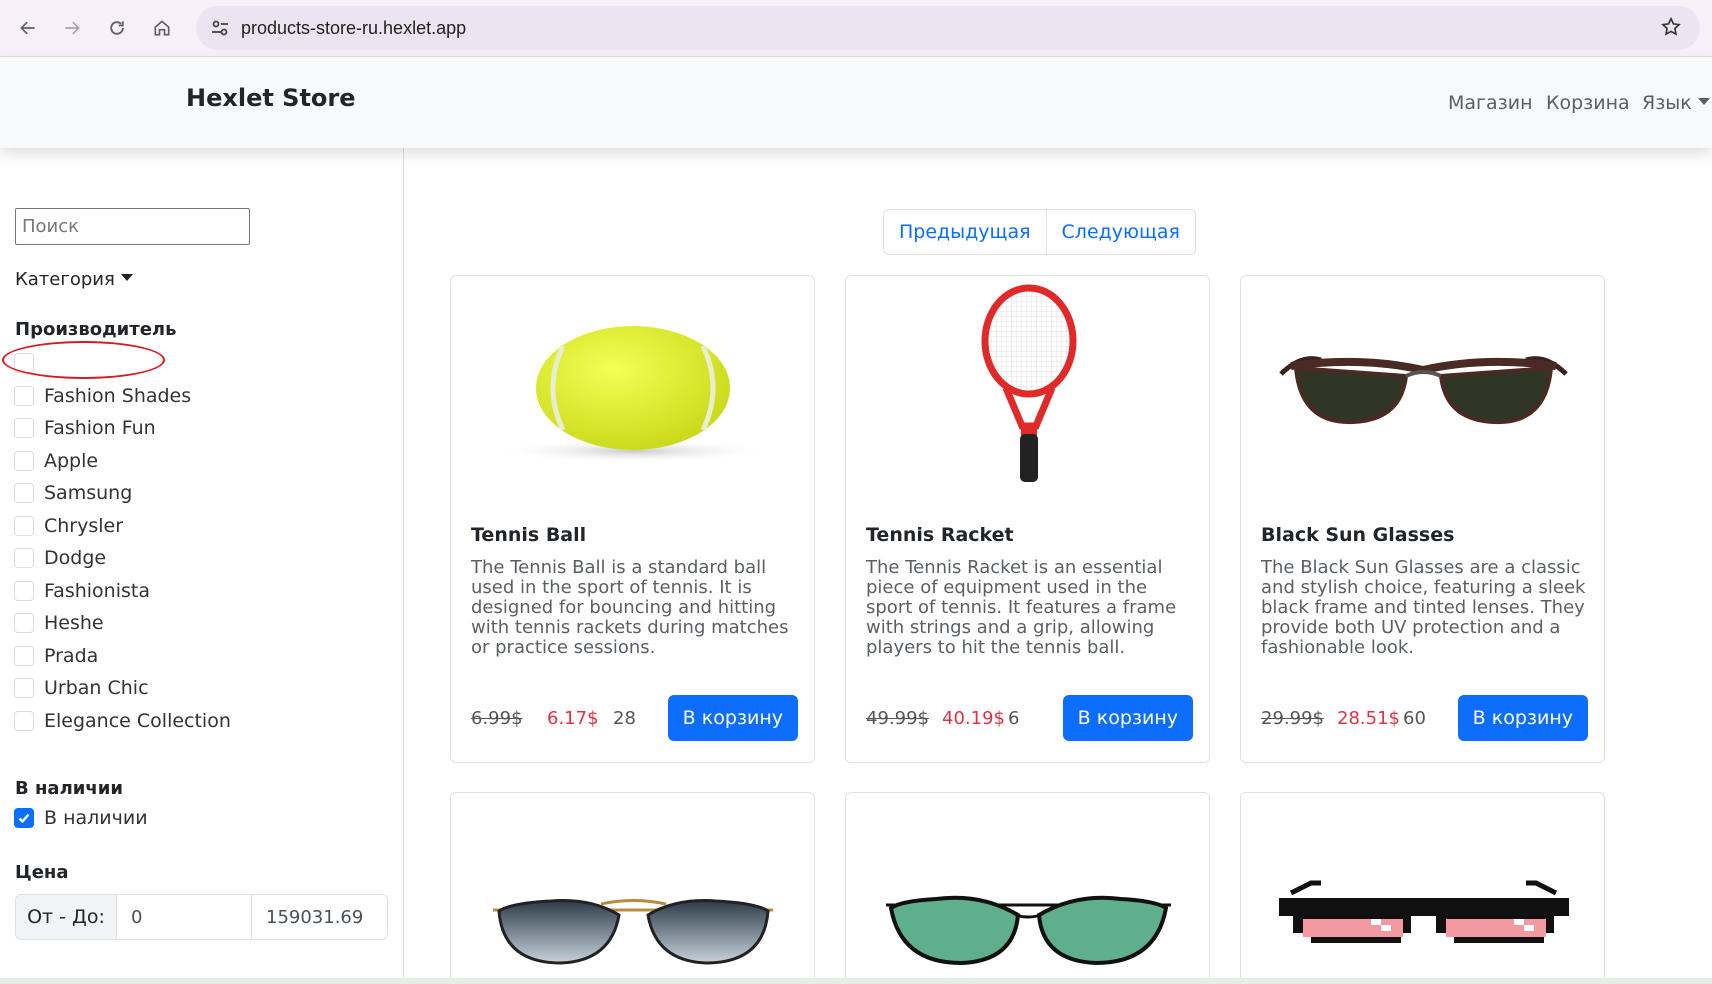 The width and height of the screenshot is (1712, 984). Describe the element at coordinates (1120, 232) in the screenshot. I see `next-page-button: Следующая` at that location.